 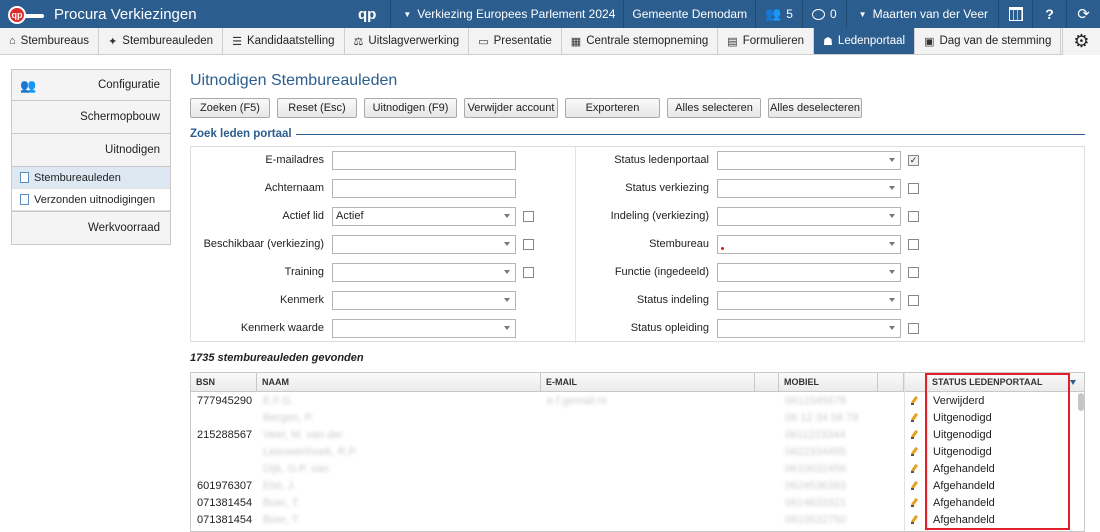 What do you see at coordinates (661, 160) in the screenshot?
I see `field-label: Status ledenportaal` at bounding box center [661, 160].